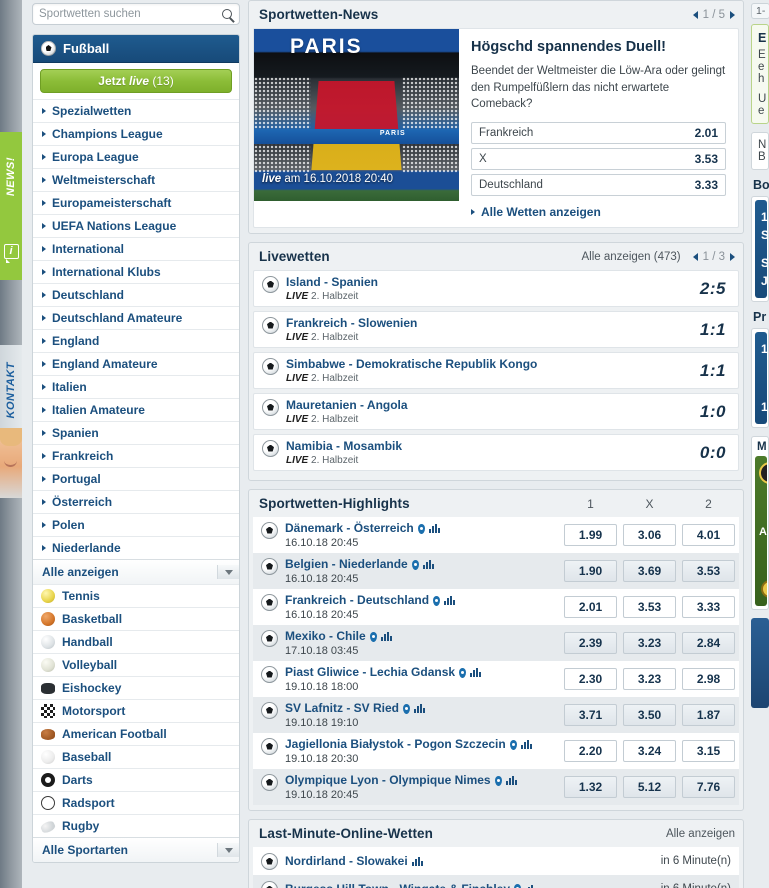 This screenshot has height=888, width=769. Describe the element at coordinates (708, 787) in the screenshot. I see `odd-button: 7.76` at that location.